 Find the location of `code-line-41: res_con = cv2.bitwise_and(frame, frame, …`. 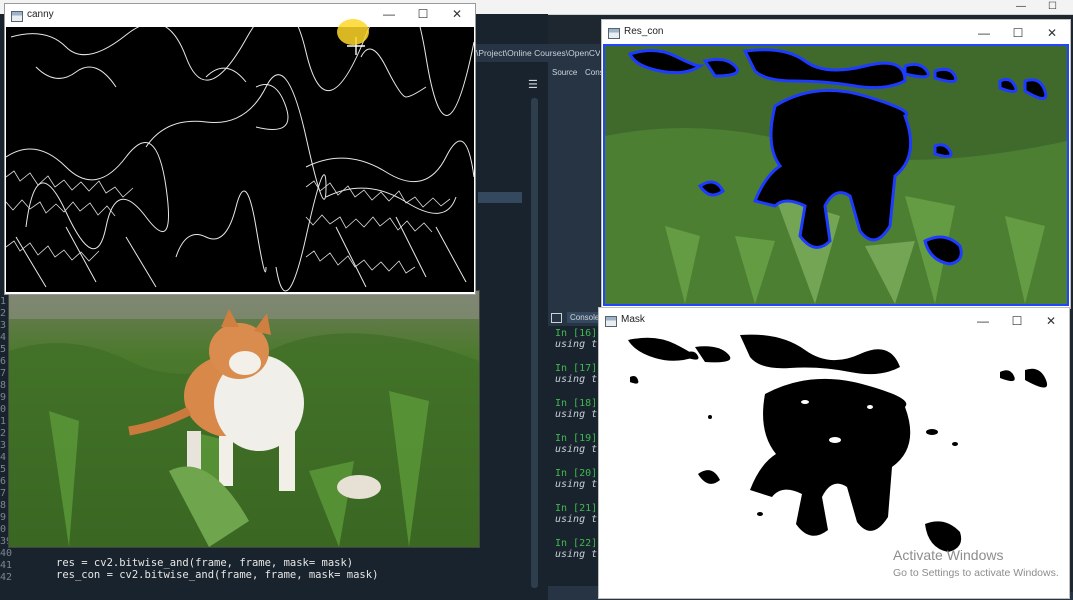

code-line-41: res_con = cv2.bitwise_and(frame, frame, … is located at coordinates (217, 575).